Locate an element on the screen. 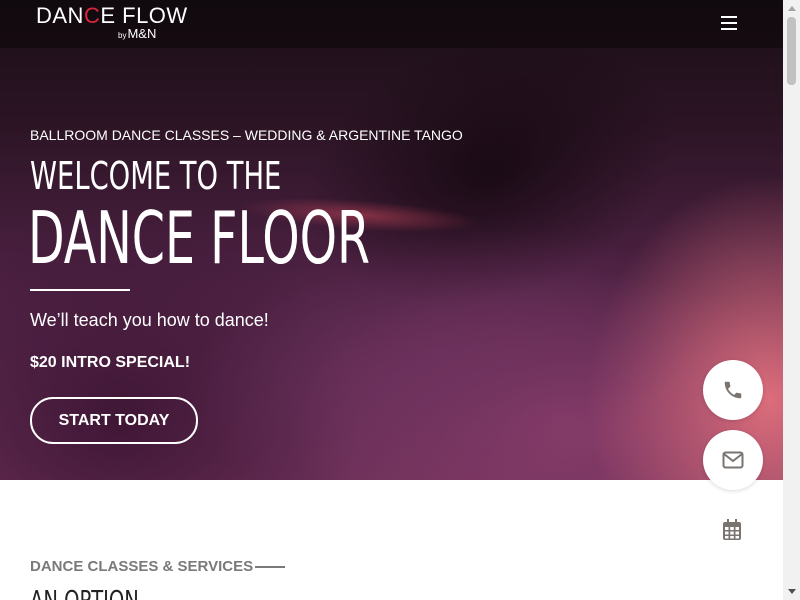  email-button is located at coordinates (733, 460).